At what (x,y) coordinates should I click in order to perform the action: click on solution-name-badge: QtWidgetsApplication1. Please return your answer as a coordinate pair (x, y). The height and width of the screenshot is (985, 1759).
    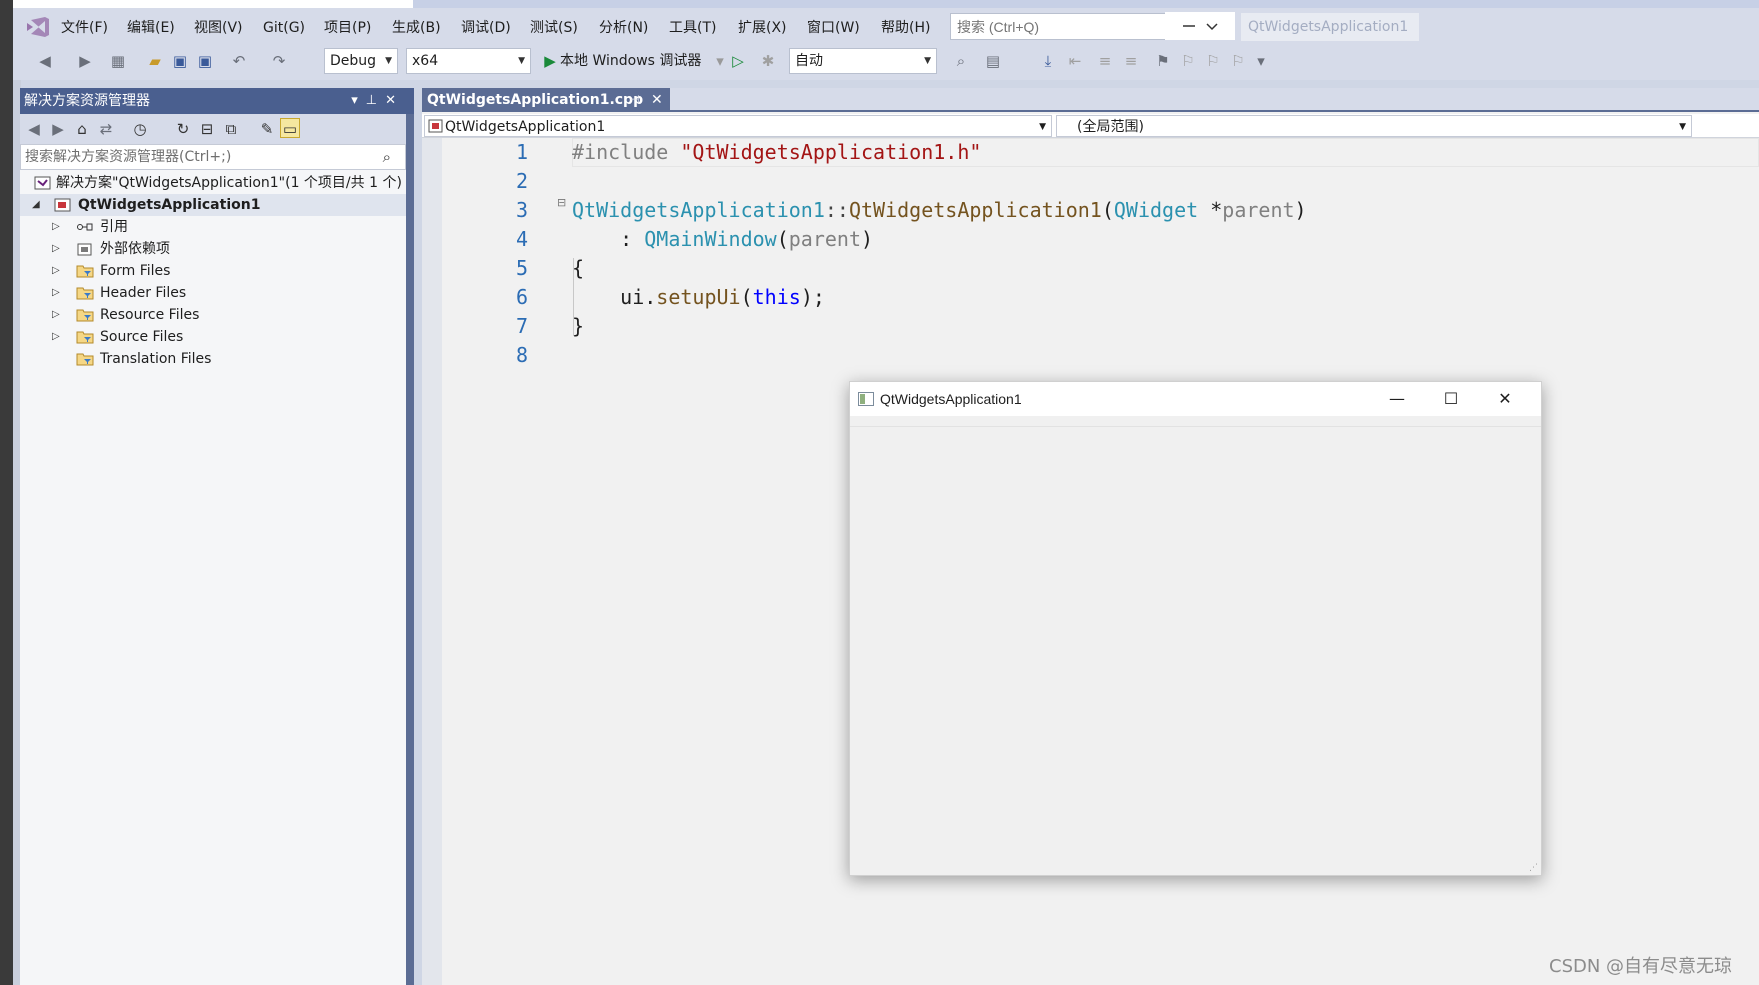
    Looking at the image, I should click on (1330, 27).